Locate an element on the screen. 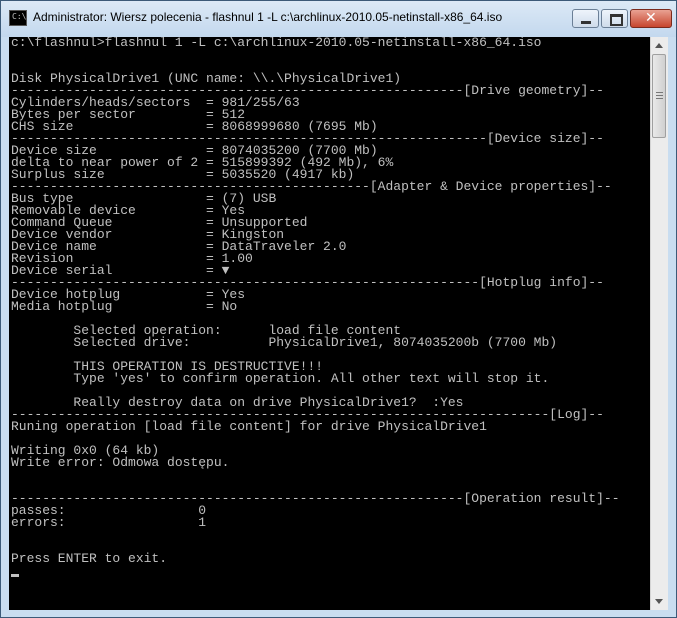 The width and height of the screenshot is (677, 618). minimize-button is located at coordinates (585, 18).